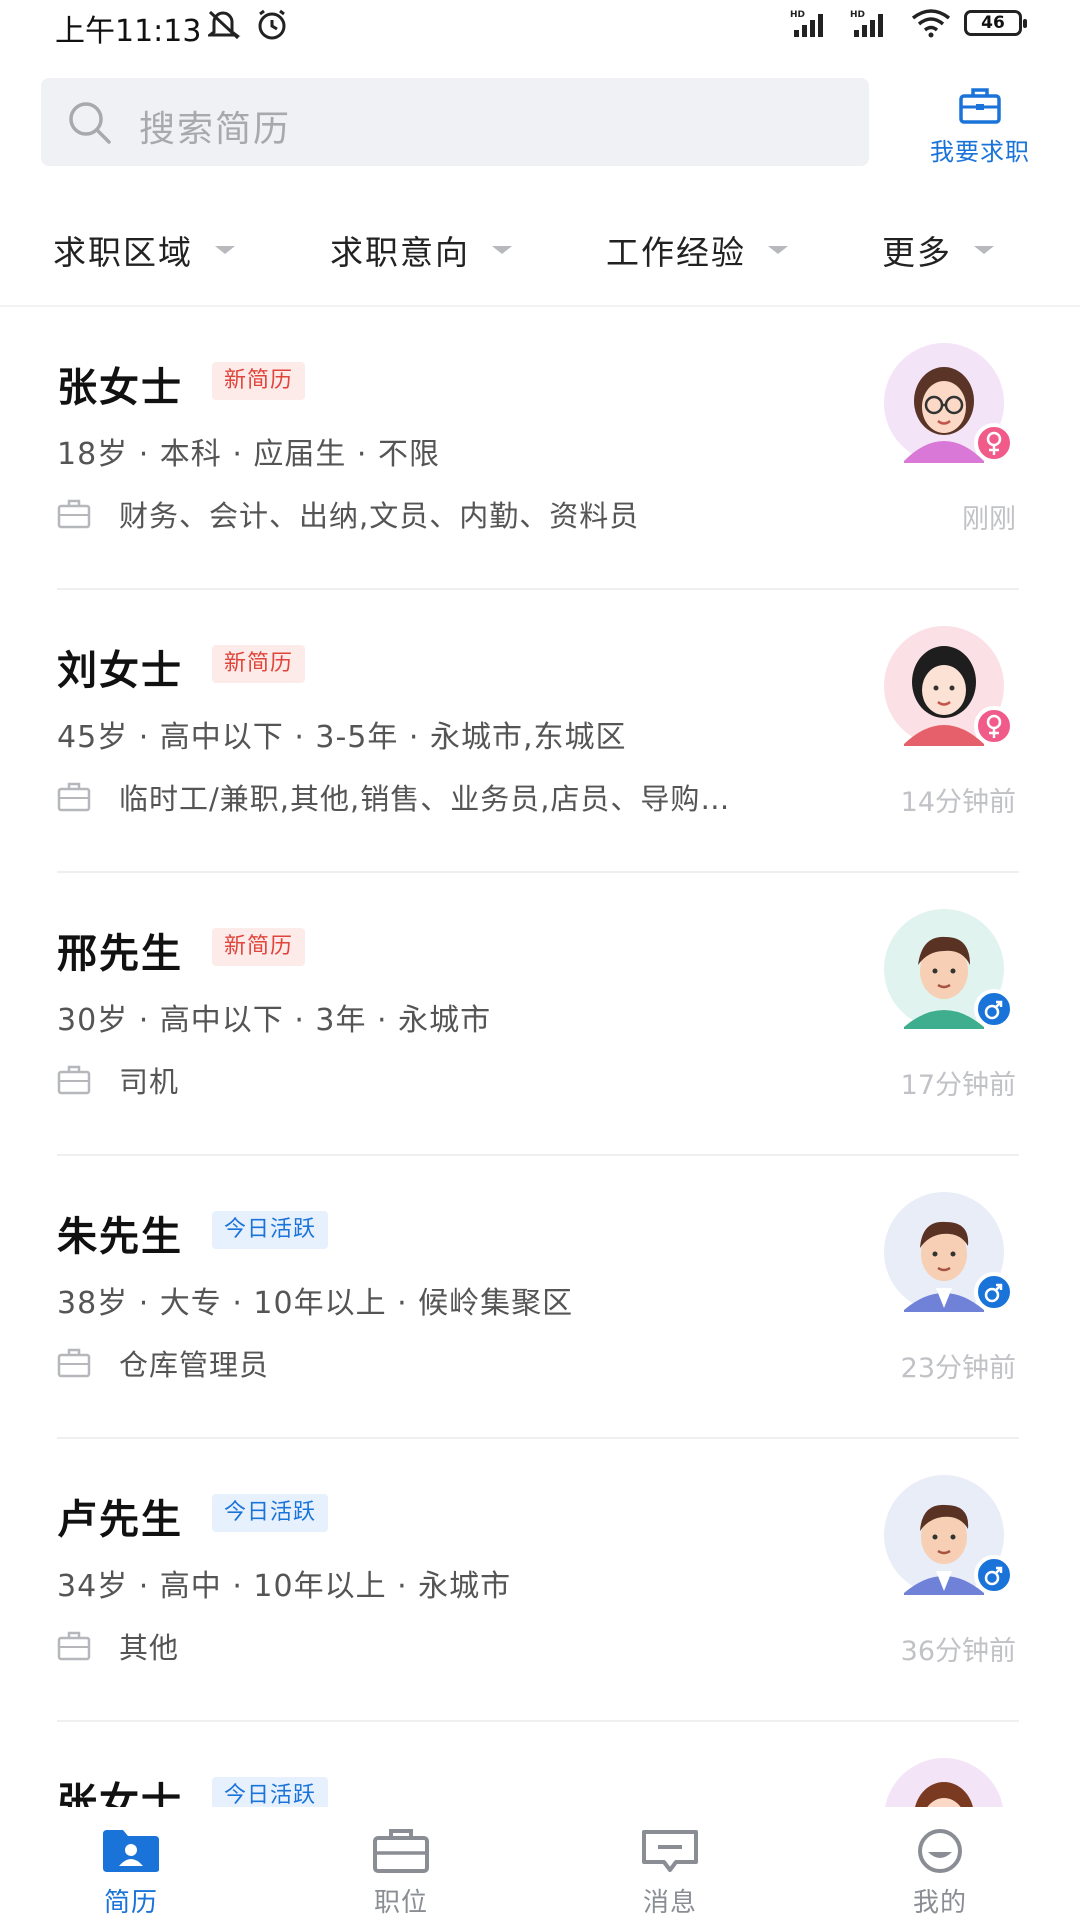 This screenshot has height=1920, width=1080. Describe the element at coordinates (120, 1520) in the screenshot. I see `candidate-name: 卢先生` at that location.